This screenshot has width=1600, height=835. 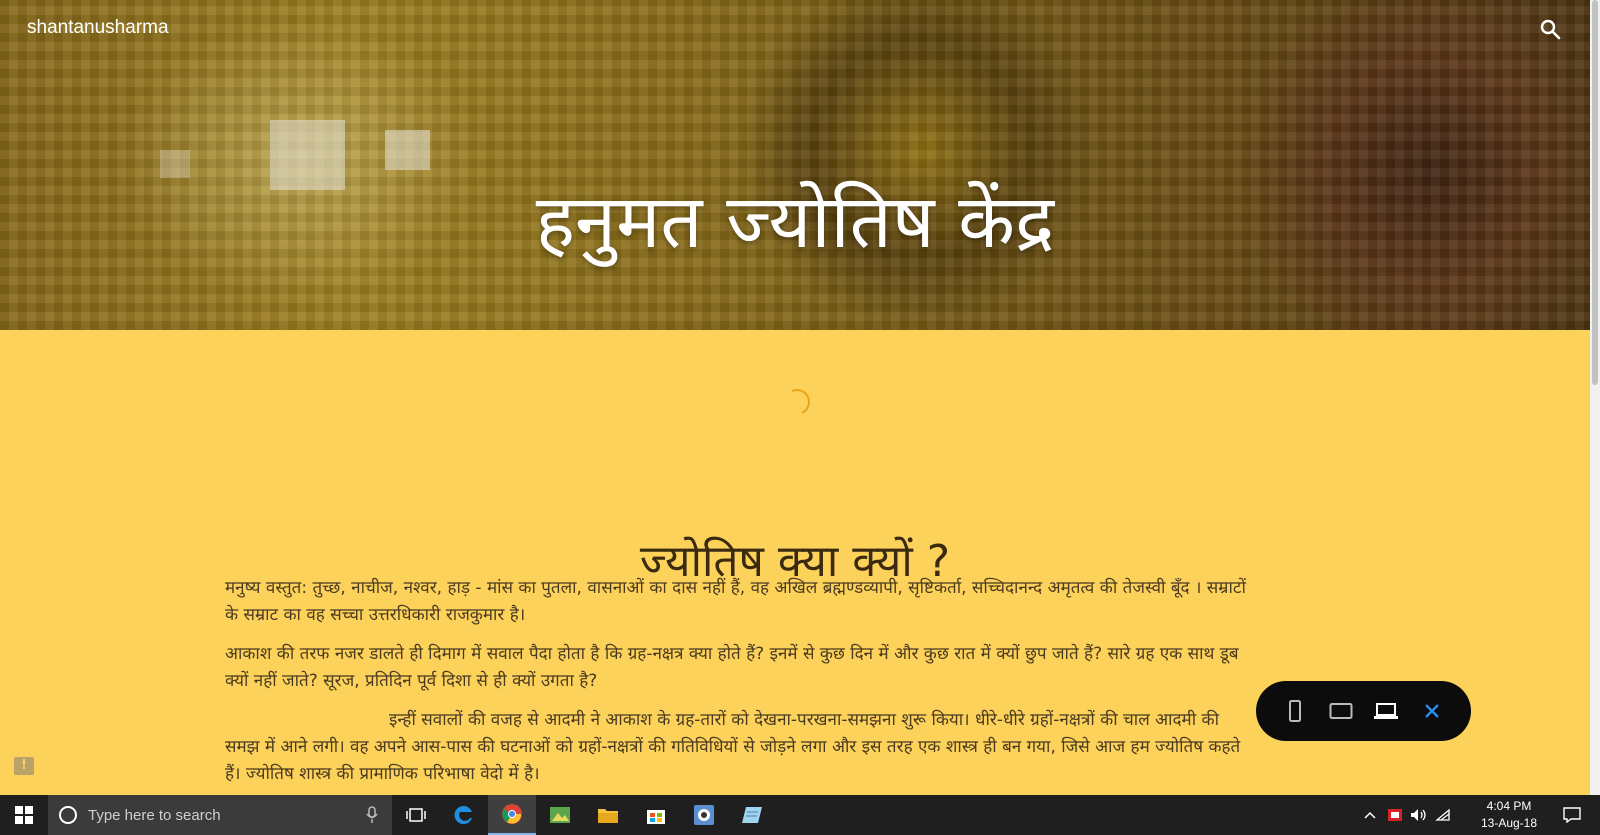 What do you see at coordinates (1550, 29) in the screenshot?
I see `search-icon` at bounding box center [1550, 29].